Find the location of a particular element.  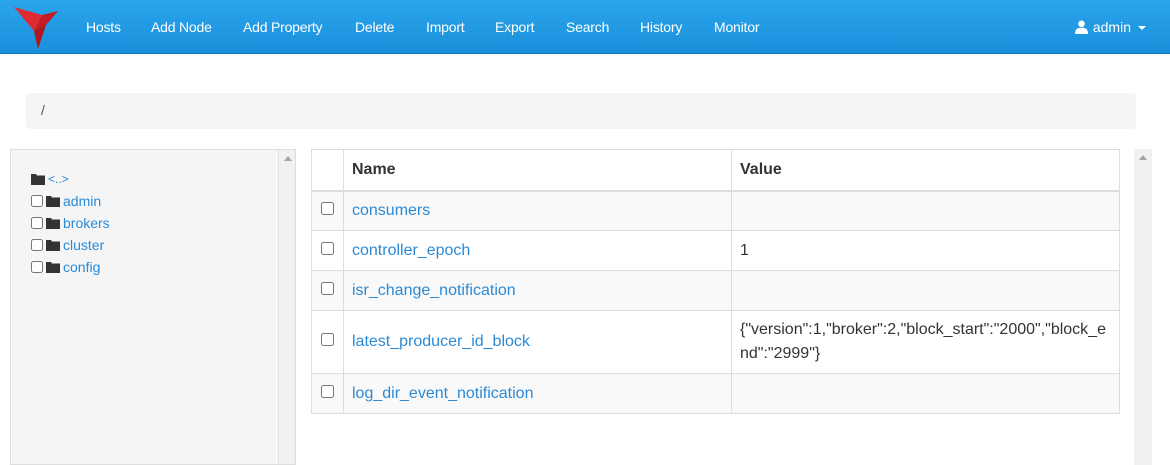

main-scrollbar is located at coordinates (1143, 307).